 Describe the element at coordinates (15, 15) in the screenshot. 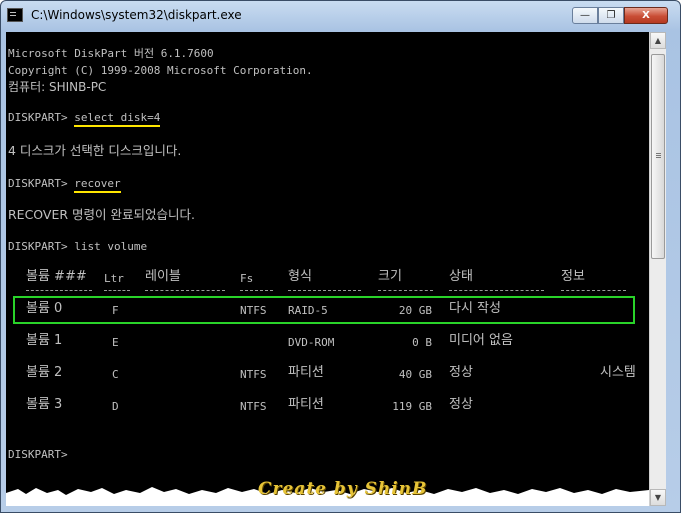

I see `console-app-icon` at that location.